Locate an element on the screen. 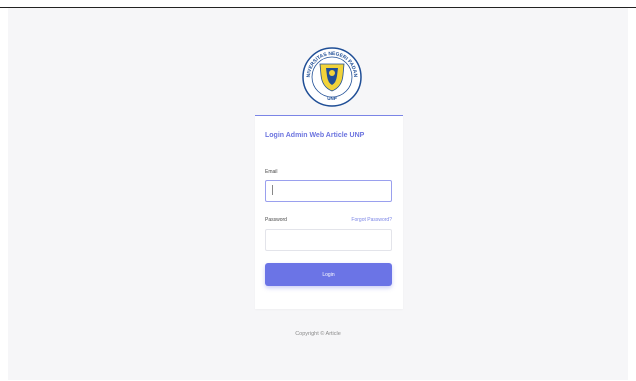 The width and height of the screenshot is (636, 381). text-cursor is located at coordinates (272, 190).